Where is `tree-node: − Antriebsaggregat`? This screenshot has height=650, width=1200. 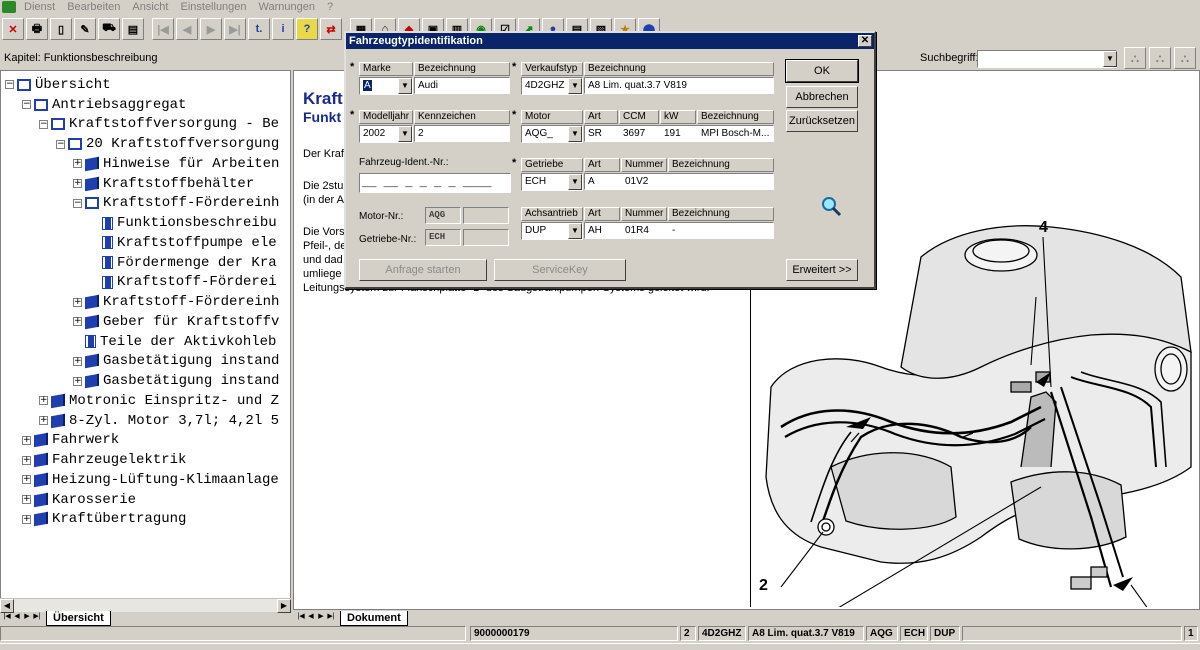
tree-node: − Antriebsaggregat is located at coordinates (146, 105).